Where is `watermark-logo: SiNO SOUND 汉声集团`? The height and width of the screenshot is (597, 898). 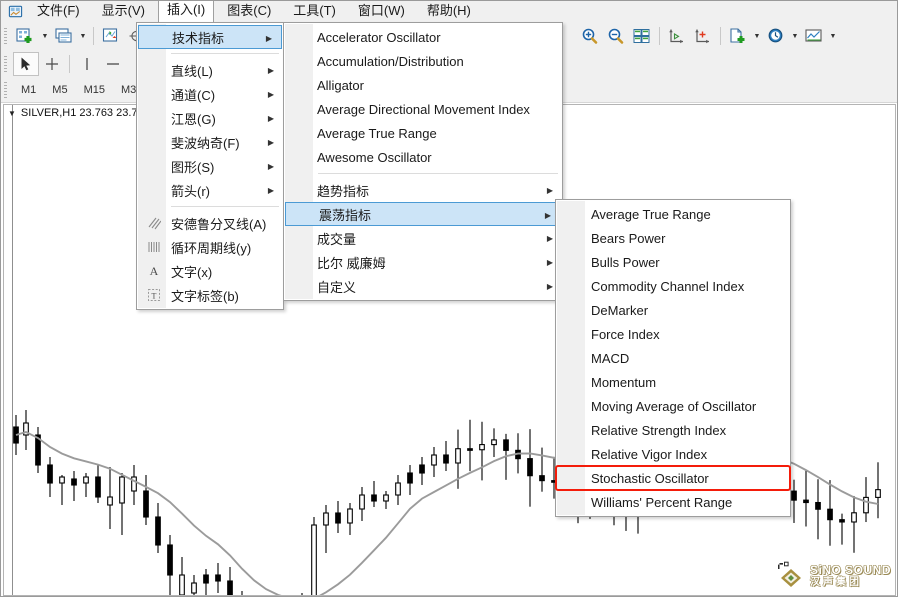 watermark-logo: SiNO SOUND 汉声集团 is located at coordinates (833, 576).